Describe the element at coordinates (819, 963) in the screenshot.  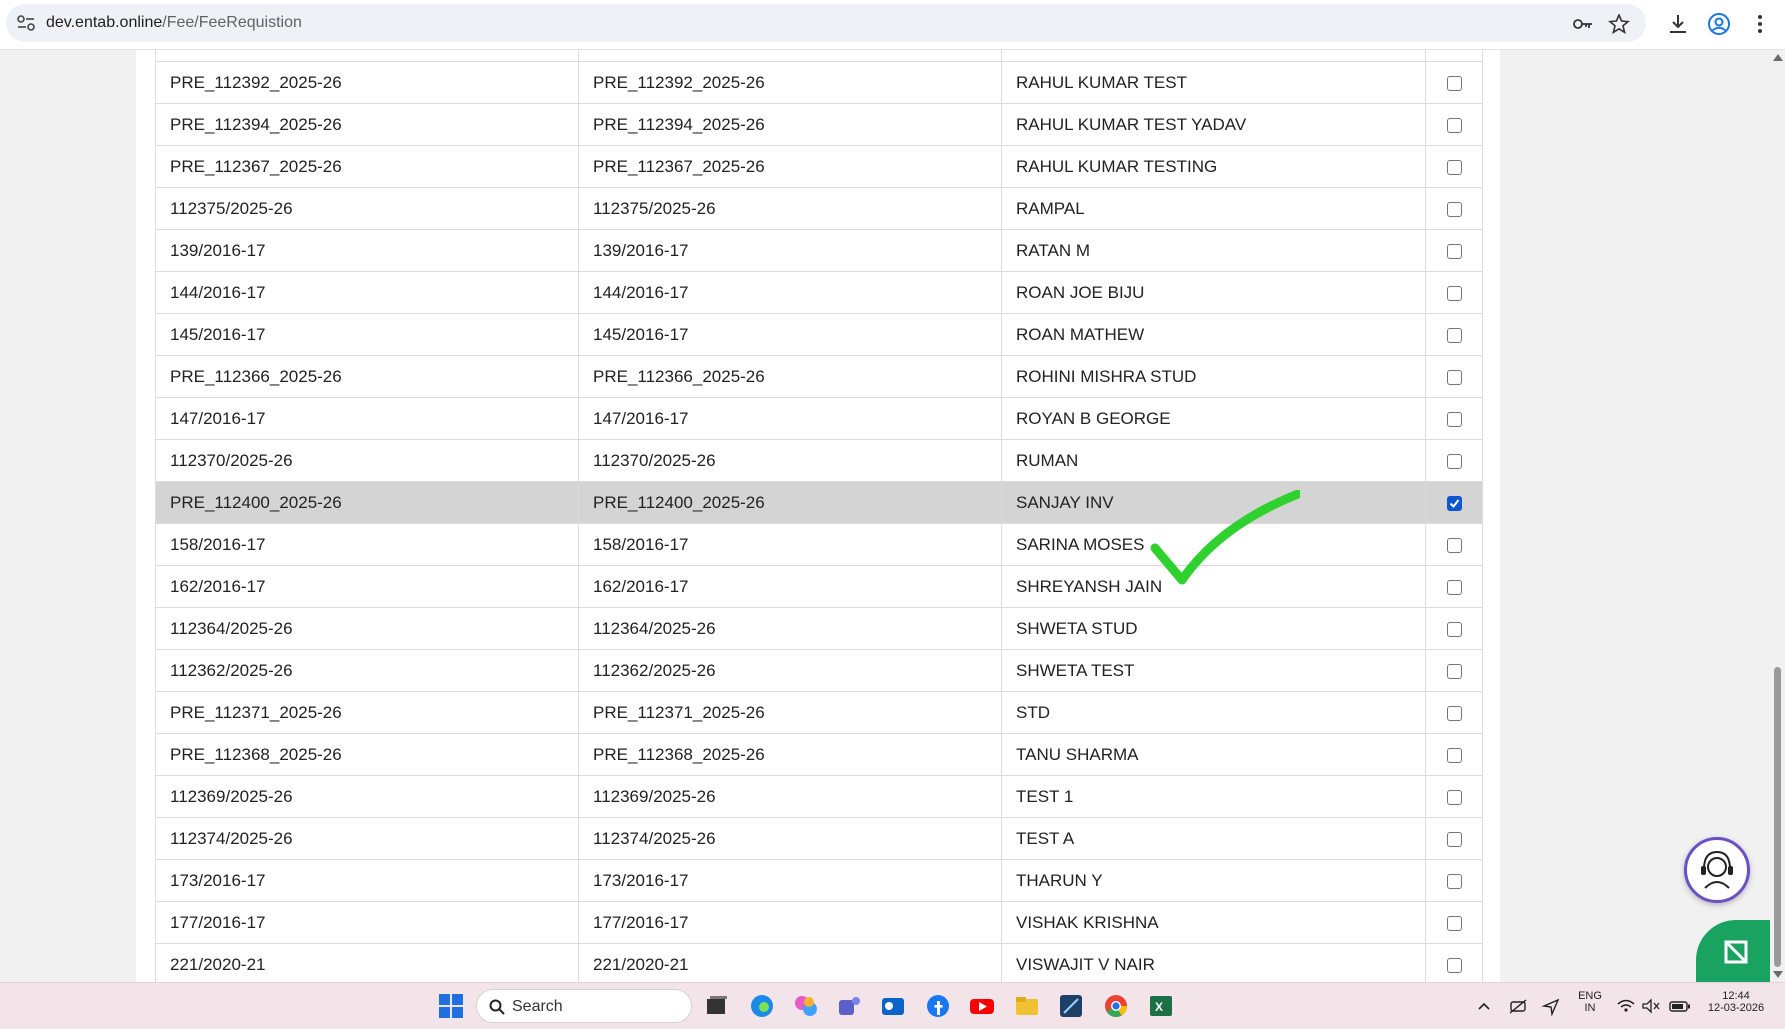
I see `table-row: 221/2020-21 221/2020-21 VISWAJIT V NAIR` at that location.